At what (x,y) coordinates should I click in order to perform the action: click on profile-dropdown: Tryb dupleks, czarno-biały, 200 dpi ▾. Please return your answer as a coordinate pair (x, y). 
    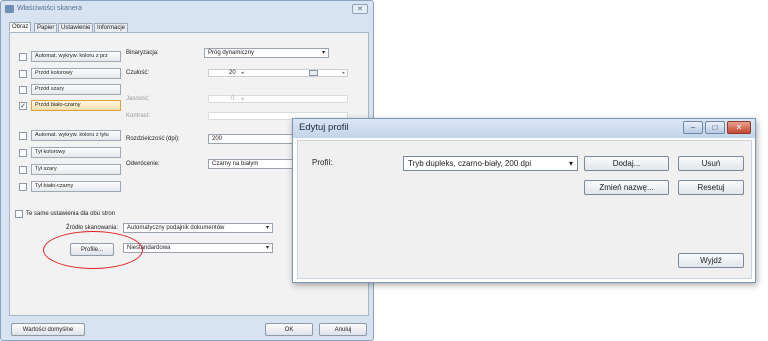
    Looking at the image, I should click on (490, 163).